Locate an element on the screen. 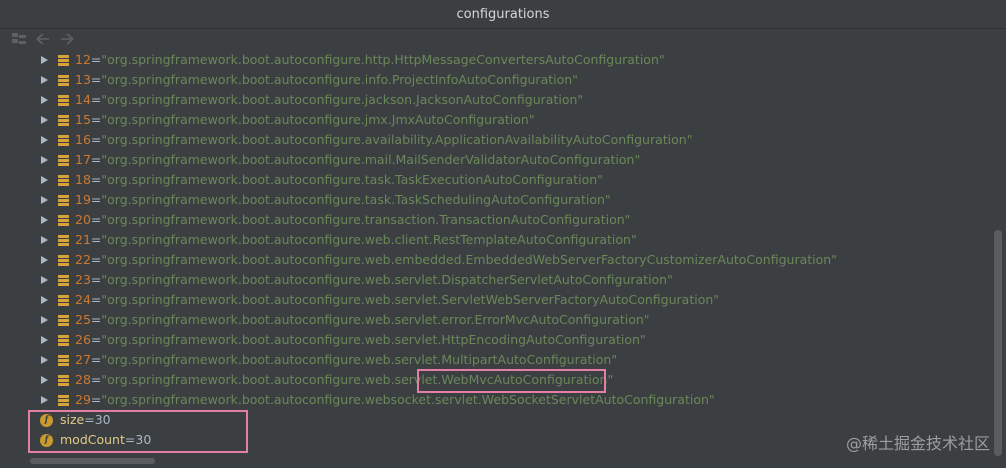 The width and height of the screenshot is (1006, 468). window-title: configurations is located at coordinates (503, 14).